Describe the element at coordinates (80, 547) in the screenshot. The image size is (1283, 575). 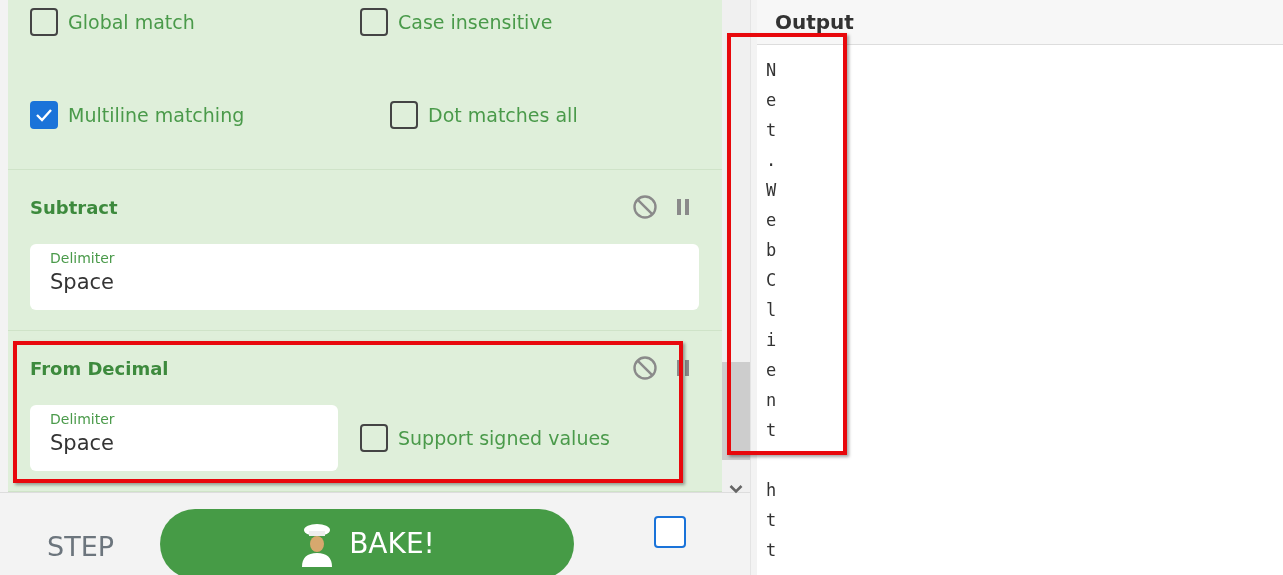
I see `step-button: STEP` at that location.